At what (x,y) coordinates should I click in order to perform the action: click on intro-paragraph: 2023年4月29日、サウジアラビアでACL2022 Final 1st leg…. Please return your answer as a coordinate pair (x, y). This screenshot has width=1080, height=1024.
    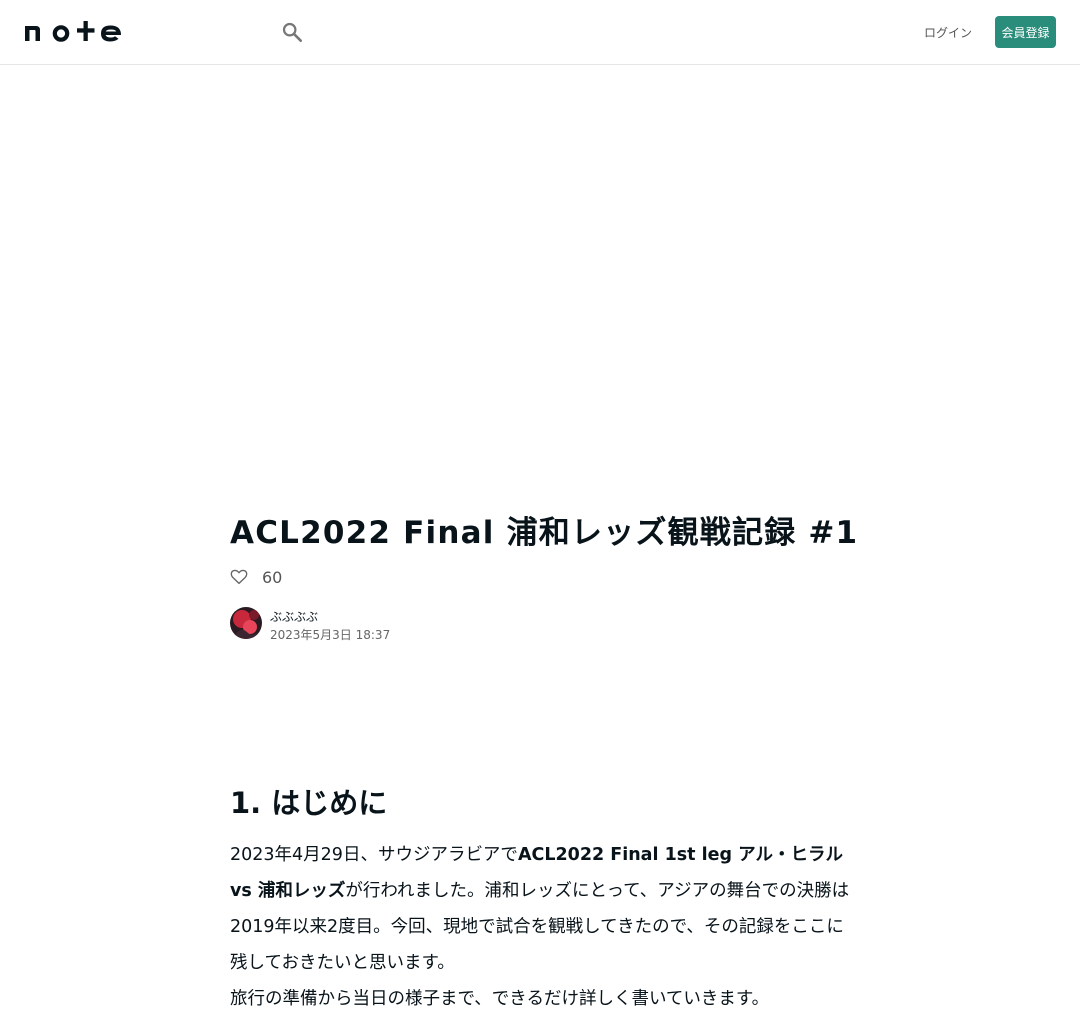
    Looking at the image, I should click on (545, 909).